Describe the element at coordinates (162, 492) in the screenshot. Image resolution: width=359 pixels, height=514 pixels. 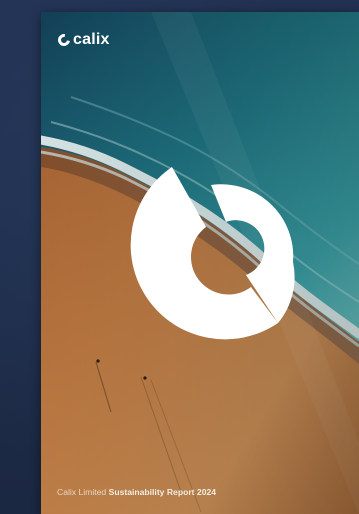
I see `report-title: Sustainability Report 2024` at that location.